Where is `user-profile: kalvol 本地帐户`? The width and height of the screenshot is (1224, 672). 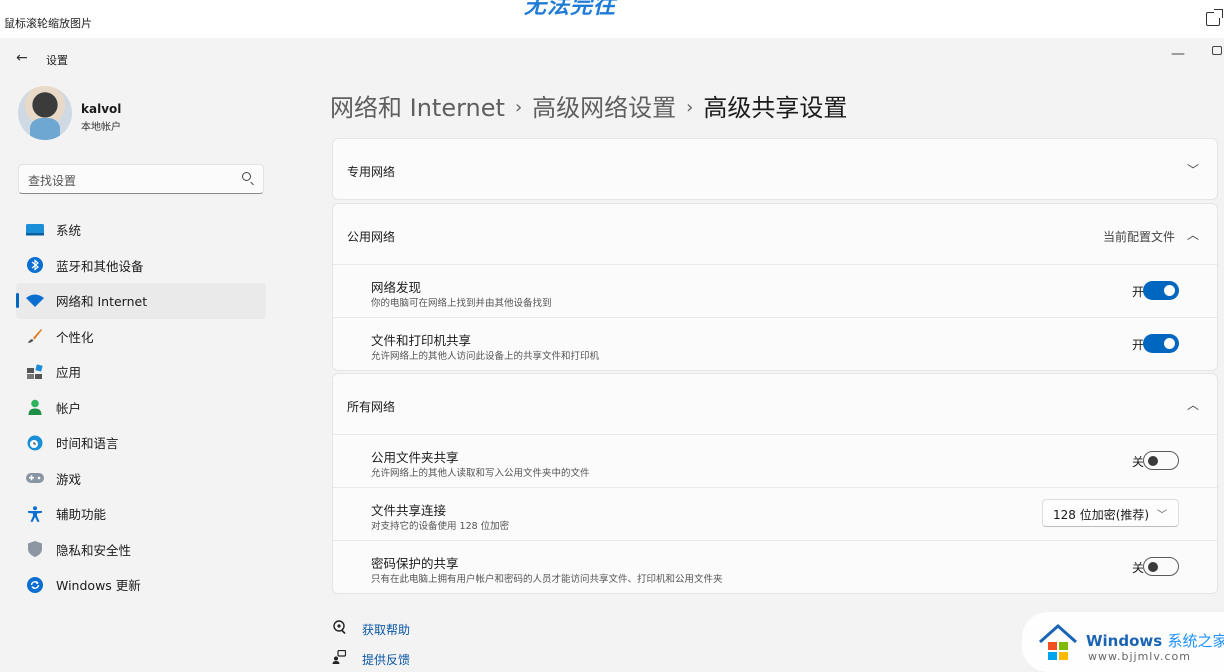
user-profile: kalvol 本地帐户 is located at coordinates (143, 116).